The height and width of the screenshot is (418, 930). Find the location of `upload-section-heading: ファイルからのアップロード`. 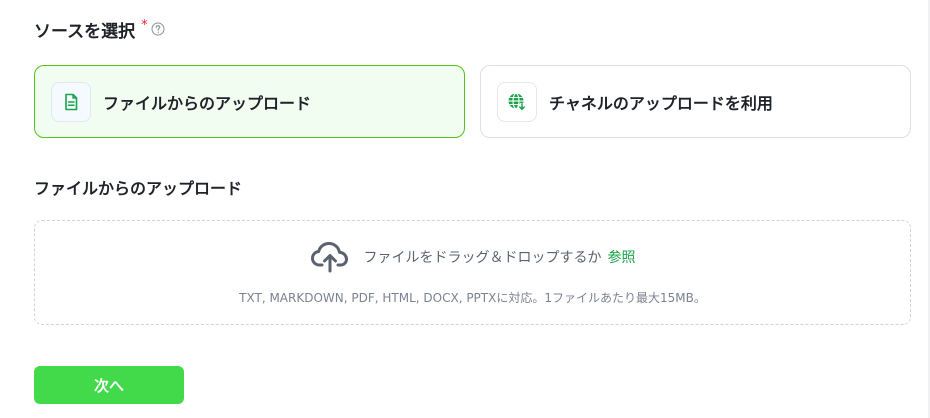

upload-section-heading: ファイルからのアップロード is located at coordinates (138, 188).